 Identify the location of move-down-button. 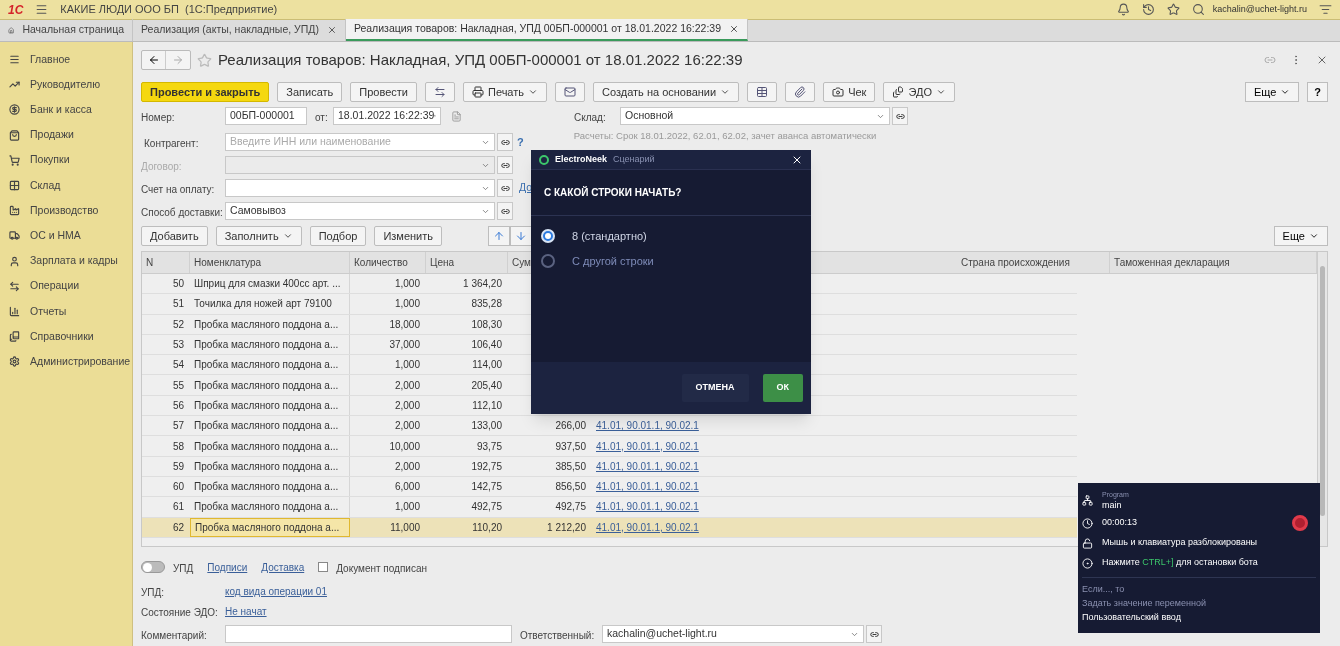
(521, 236).